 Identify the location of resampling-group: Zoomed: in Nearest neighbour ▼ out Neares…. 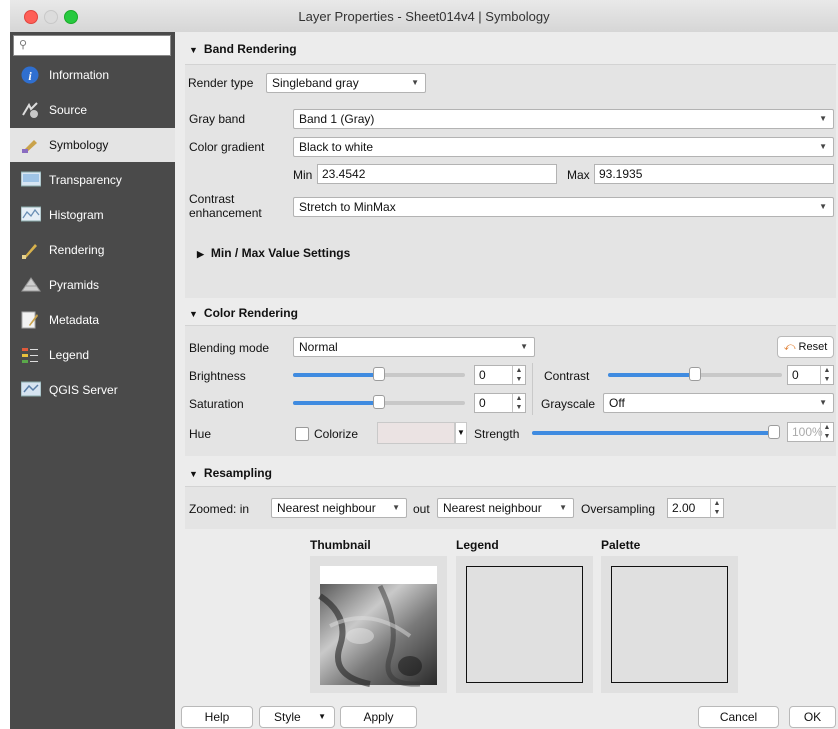
(510, 507).